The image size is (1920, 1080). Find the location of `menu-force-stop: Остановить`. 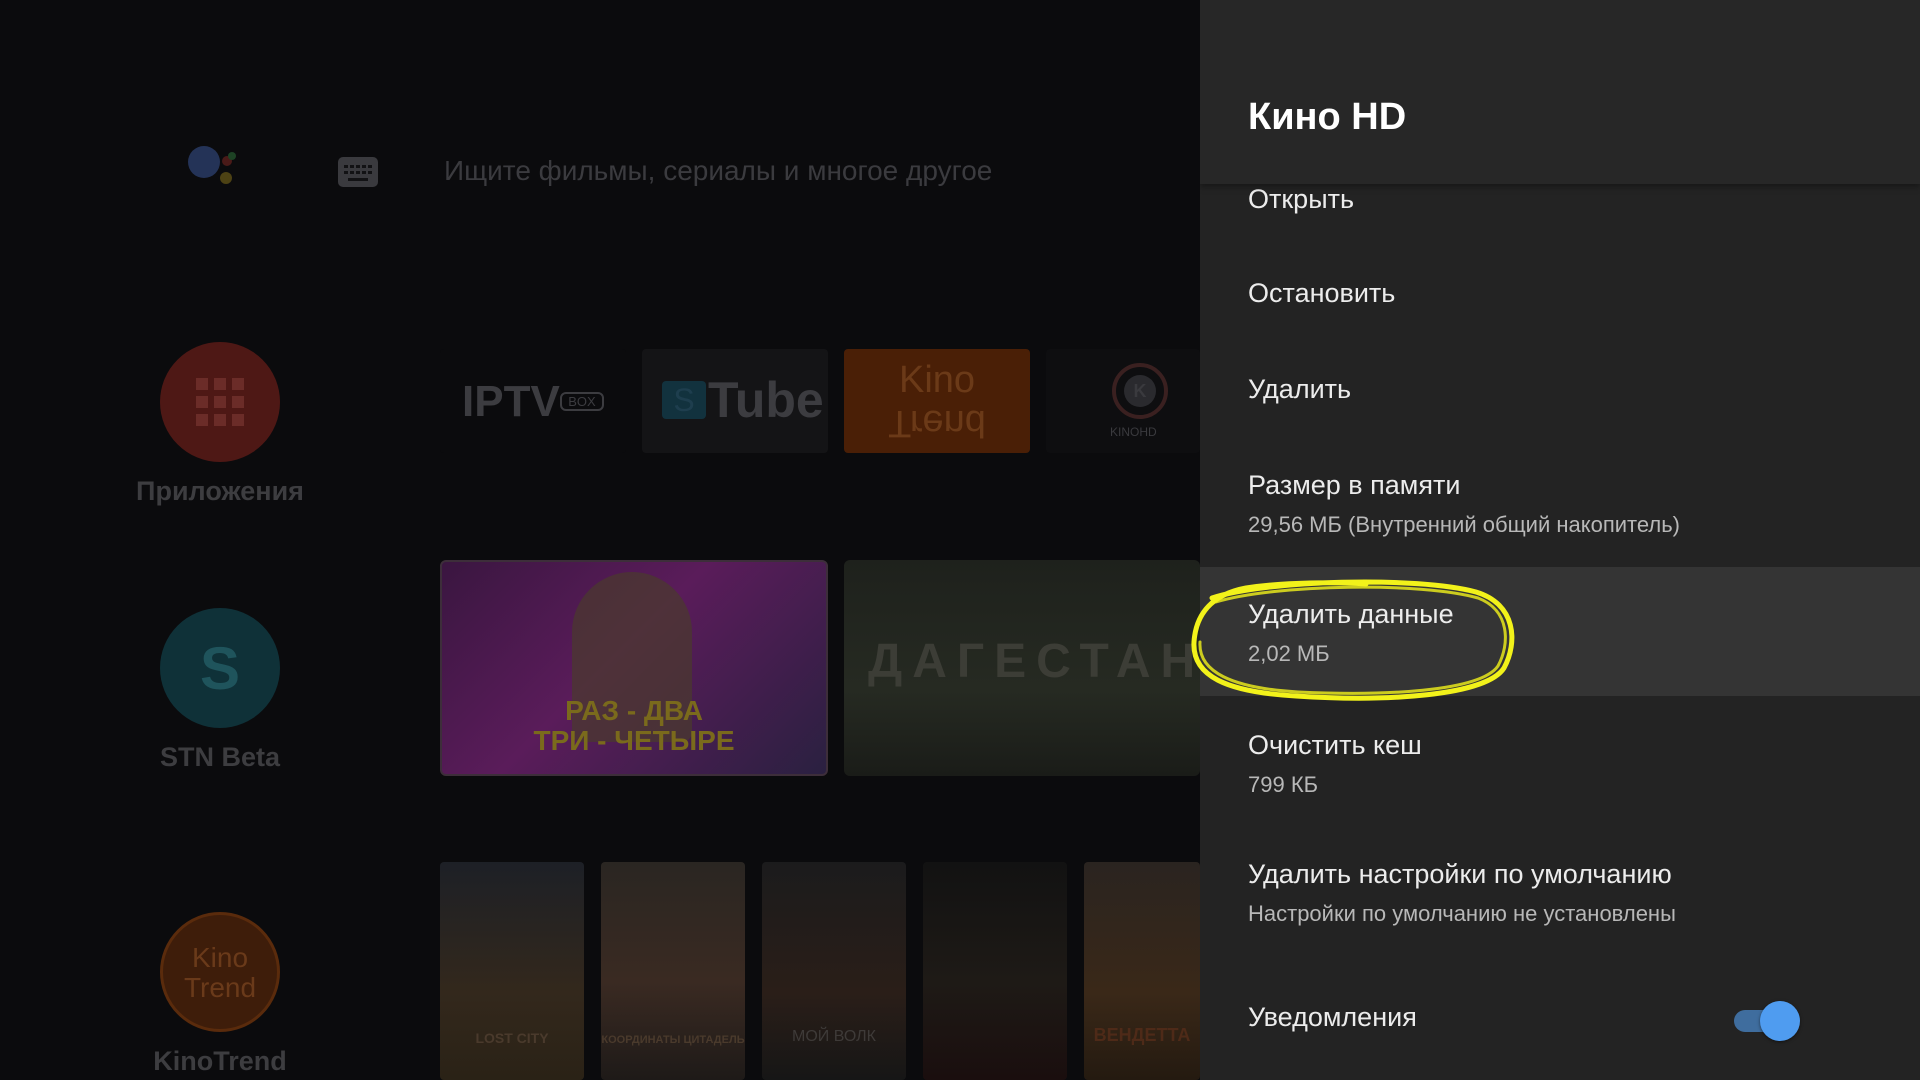

menu-force-stop: Остановить is located at coordinates (1560, 294).